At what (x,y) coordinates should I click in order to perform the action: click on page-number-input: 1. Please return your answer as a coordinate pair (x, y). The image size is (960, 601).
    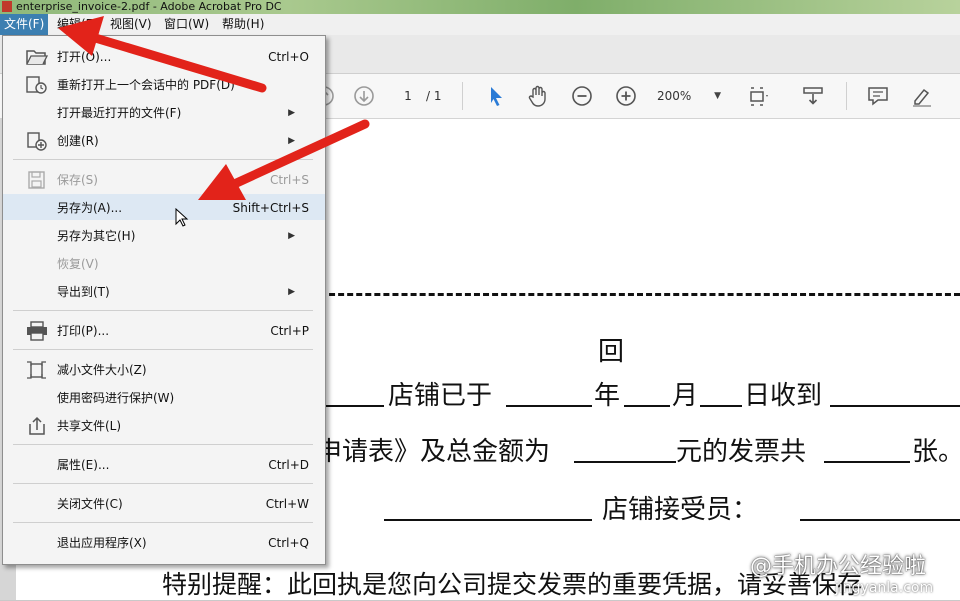
    Looking at the image, I should click on (408, 96).